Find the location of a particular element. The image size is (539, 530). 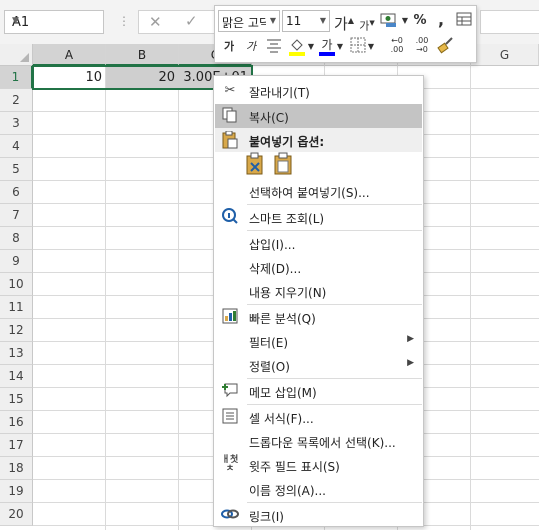

bold-button: 가 is located at coordinates (229, 47).